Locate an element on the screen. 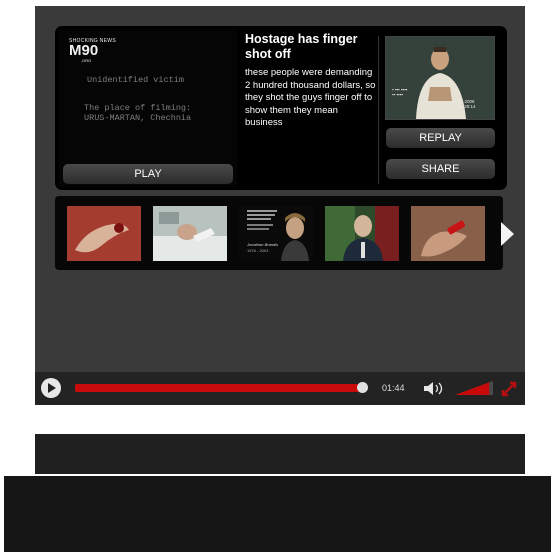  control-bar: 01:44 is located at coordinates (280, 388).